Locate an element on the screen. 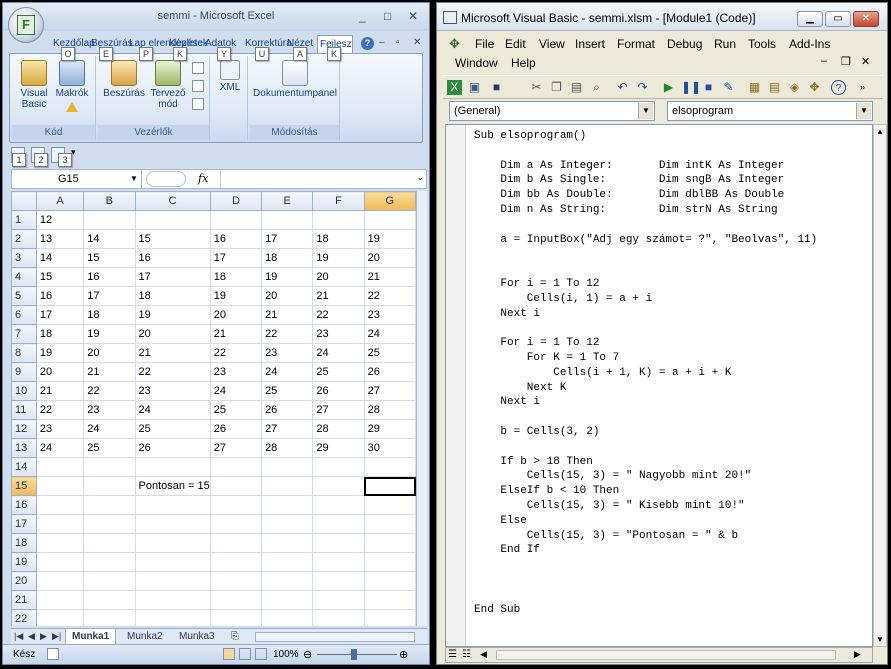  code-line: Next i is located at coordinates (673, 402).